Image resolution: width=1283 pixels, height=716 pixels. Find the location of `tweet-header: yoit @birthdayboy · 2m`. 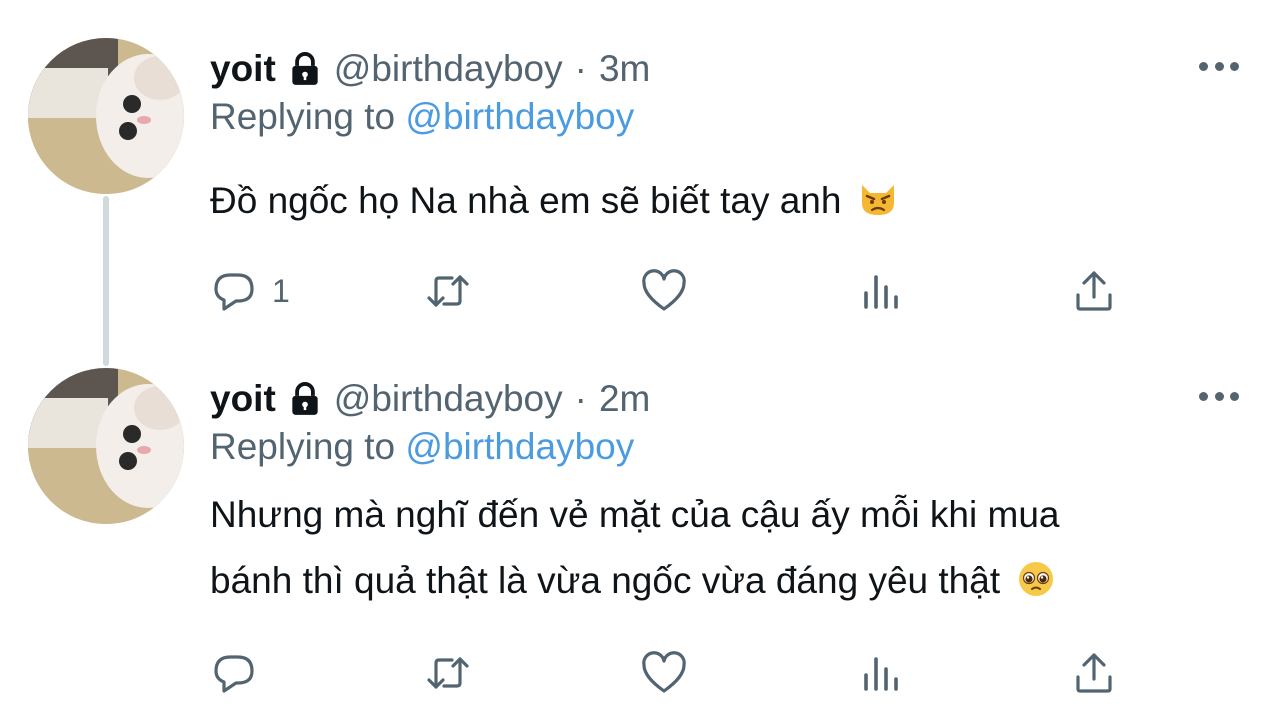

tweet-header: yoit @birthdayboy · 2m is located at coordinates (430, 399).